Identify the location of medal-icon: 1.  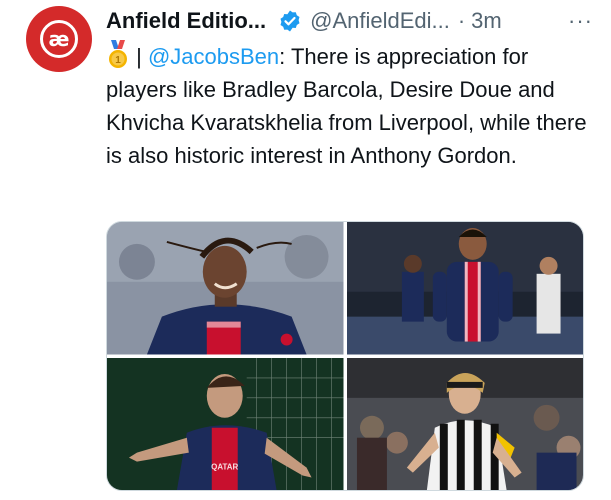
(118, 54).